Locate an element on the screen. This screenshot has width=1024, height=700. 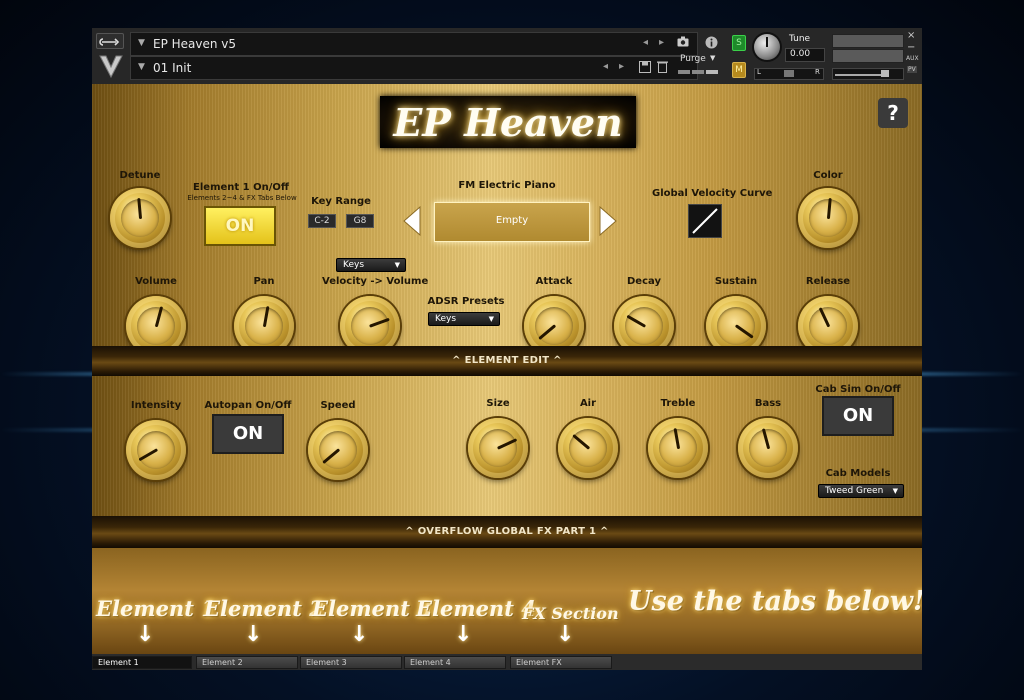
logo-text: EP Heaven is located at coordinates (508, 122).